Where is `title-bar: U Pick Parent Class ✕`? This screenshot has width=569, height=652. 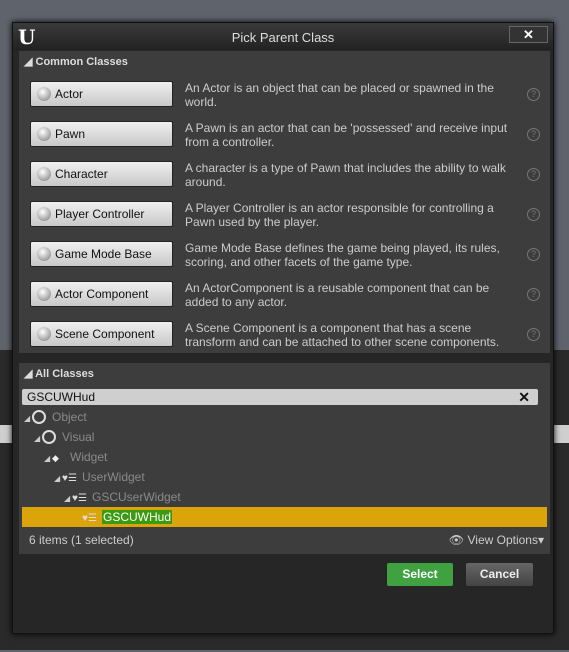
title-bar: U Pick Parent Class ✕ is located at coordinates (283, 36).